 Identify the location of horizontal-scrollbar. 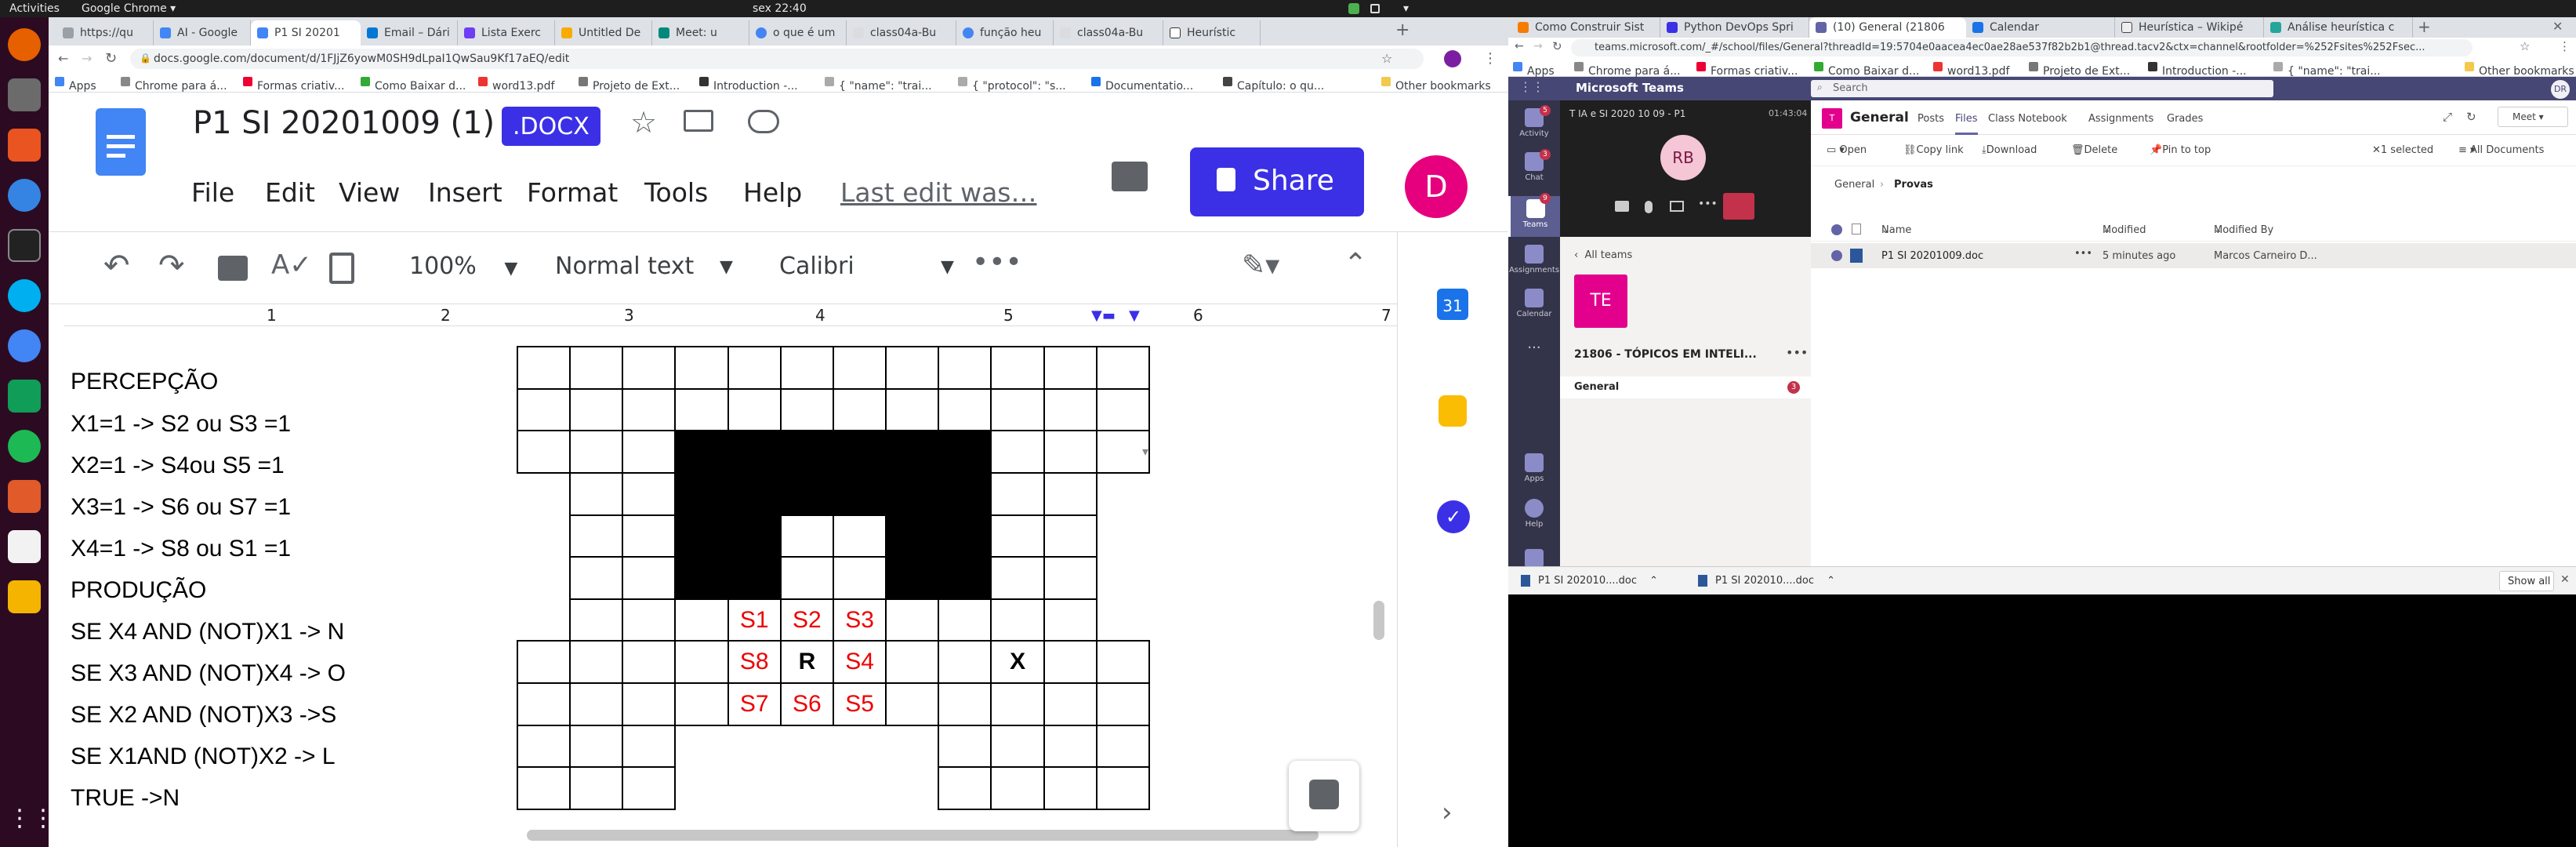
(923, 835).